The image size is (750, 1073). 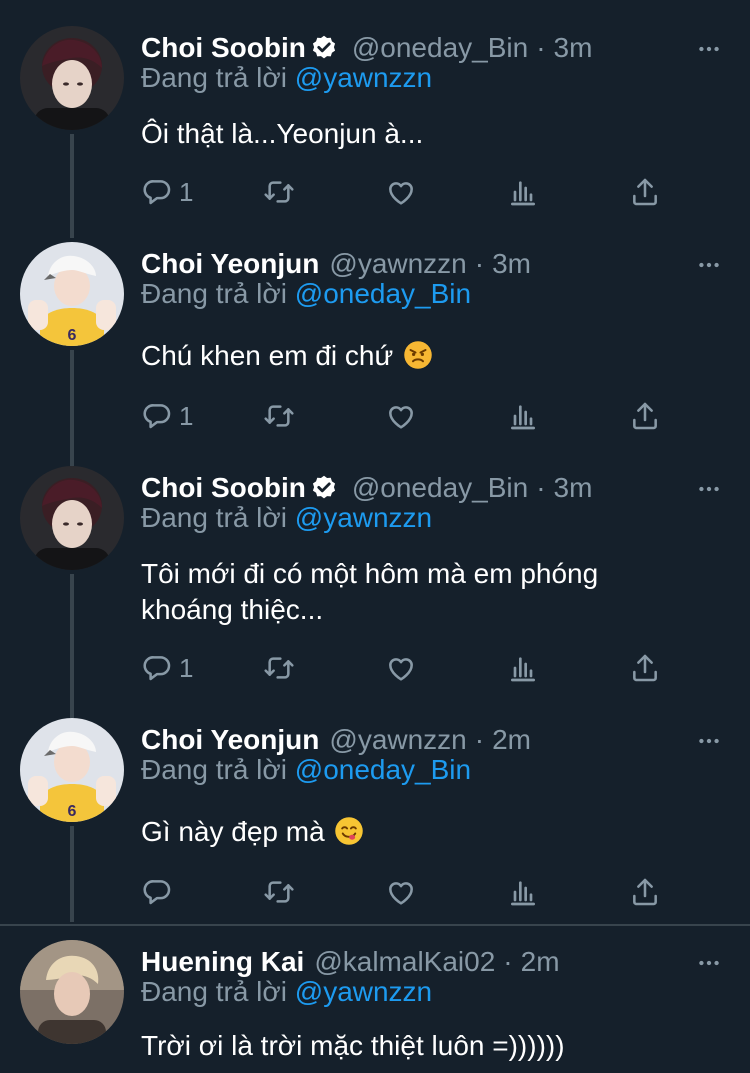 What do you see at coordinates (418, 355) in the screenshot?
I see `angry-face-emoji` at bounding box center [418, 355].